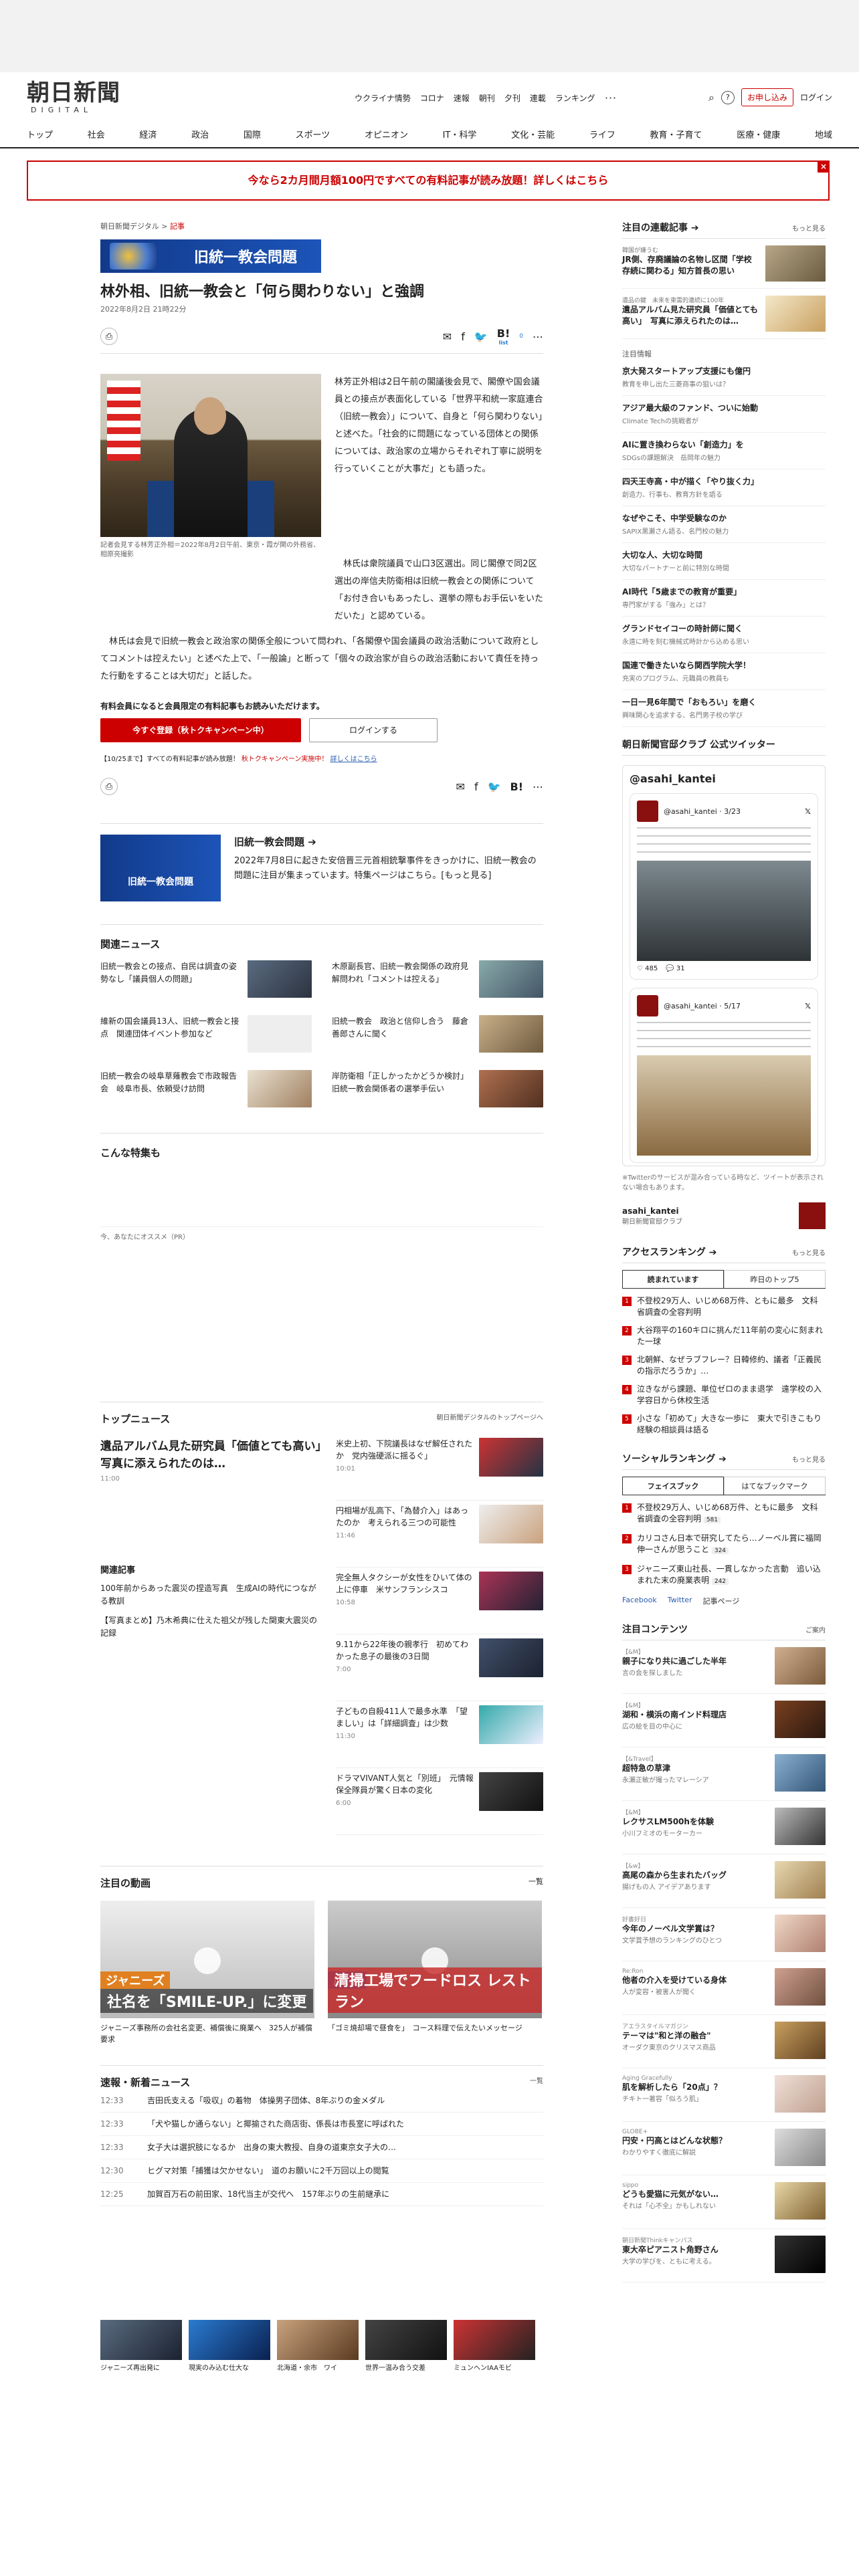 The width and height of the screenshot is (859, 2576). Describe the element at coordinates (210, 455) in the screenshot. I see `article-photo` at that location.